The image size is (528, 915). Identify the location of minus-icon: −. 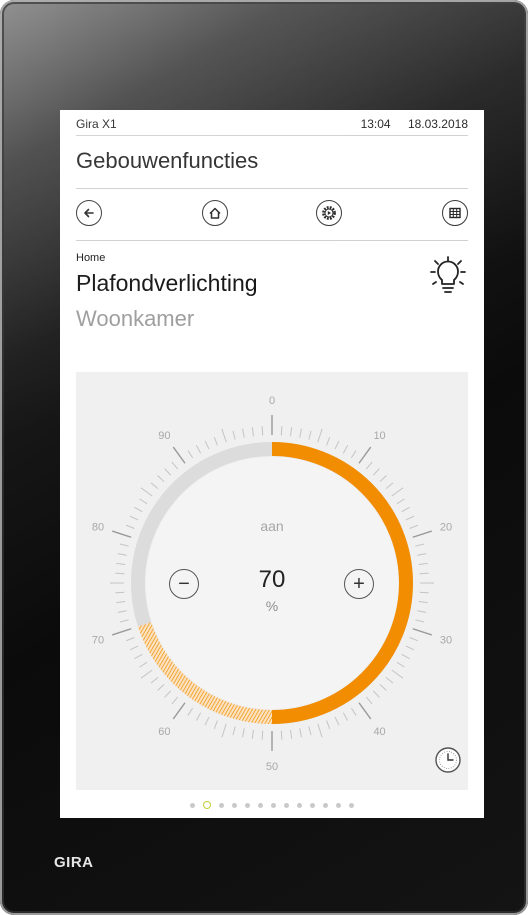
(184, 584).